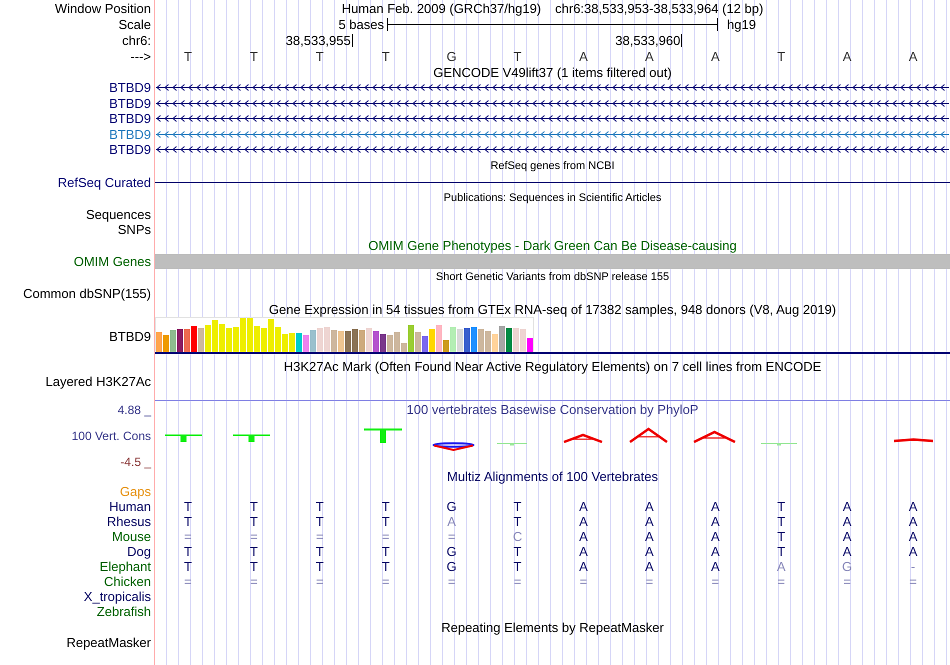  What do you see at coordinates (108, 642) in the screenshot?
I see `track-label: RepeatMasker` at bounding box center [108, 642].